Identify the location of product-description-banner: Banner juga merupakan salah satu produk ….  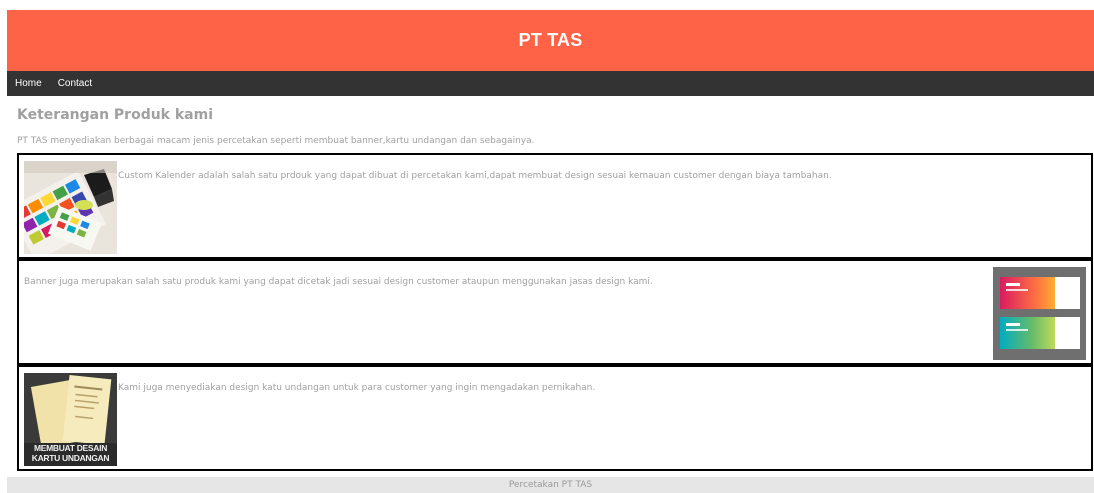
(338, 282).